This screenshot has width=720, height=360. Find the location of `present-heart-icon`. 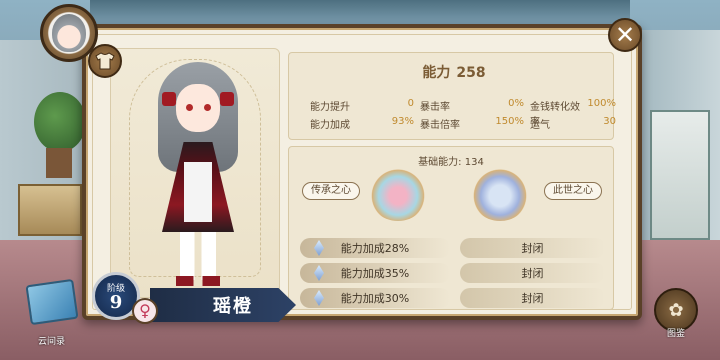

present-heart-icon is located at coordinates (500, 193).